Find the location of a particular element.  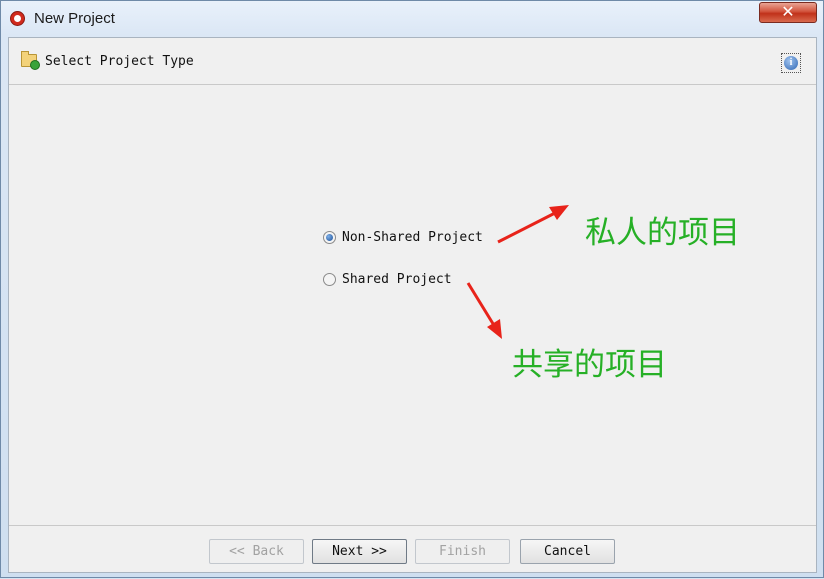

back-button: << Back is located at coordinates (256, 551).